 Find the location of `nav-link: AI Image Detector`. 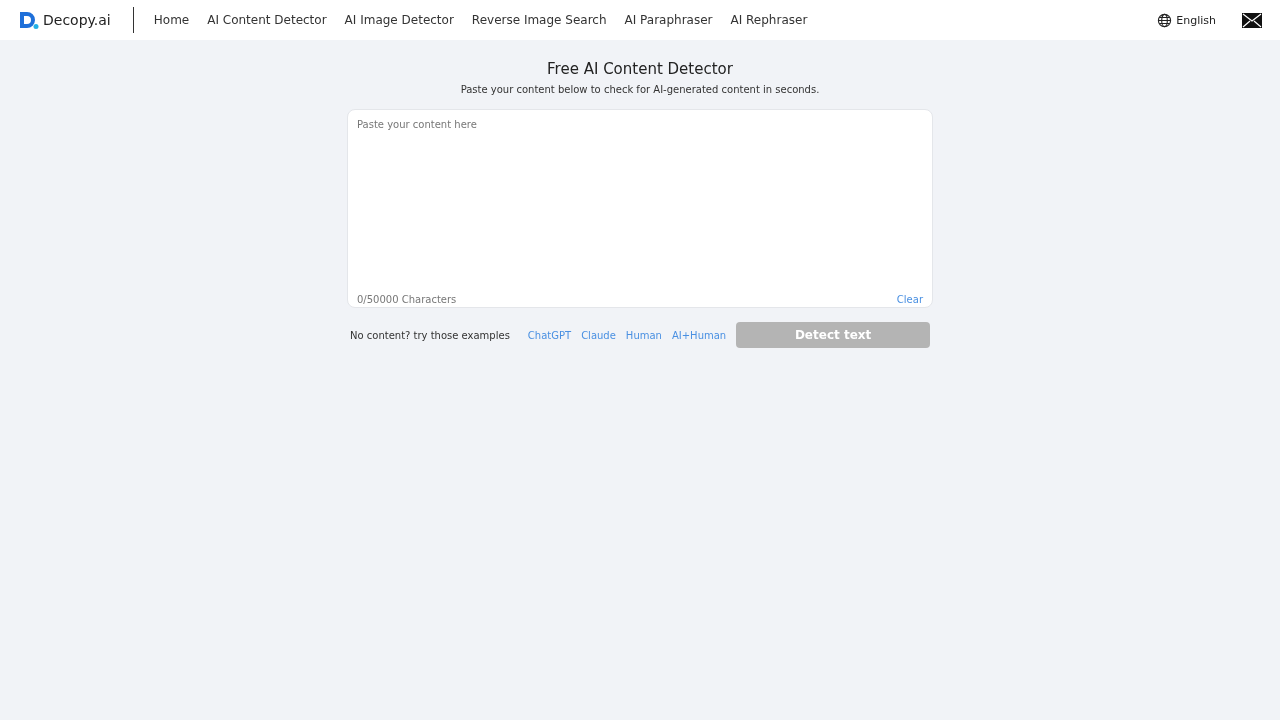

nav-link: AI Image Detector is located at coordinates (399, 20).